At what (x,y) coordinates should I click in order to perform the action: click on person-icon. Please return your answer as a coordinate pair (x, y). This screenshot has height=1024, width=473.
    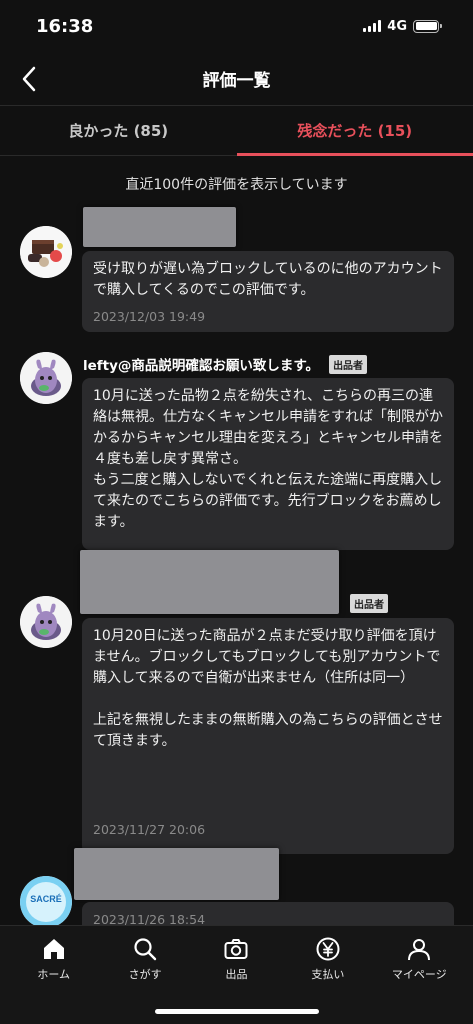
    Looking at the image, I should click on (419, 950).